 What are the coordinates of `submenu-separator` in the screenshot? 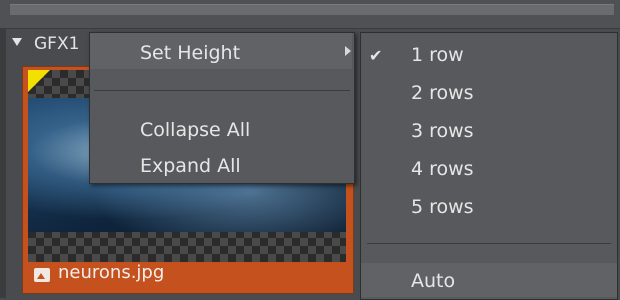 It's located at (489, 243).